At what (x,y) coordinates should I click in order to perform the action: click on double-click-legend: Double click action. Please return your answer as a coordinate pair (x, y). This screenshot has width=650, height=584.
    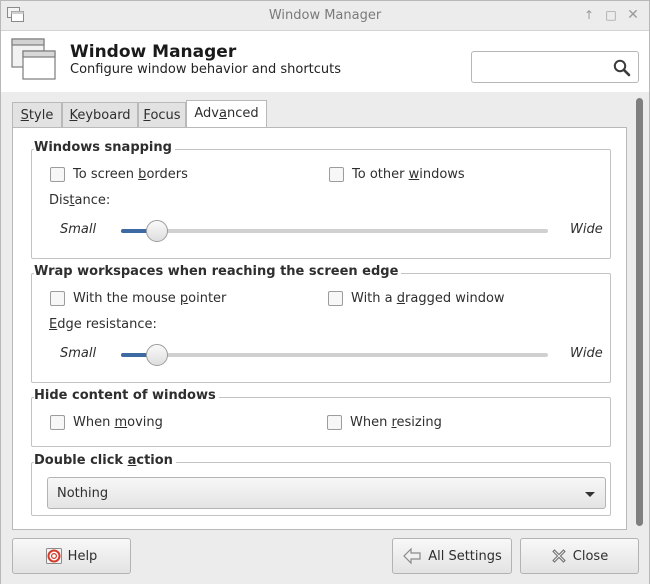
    Looking at the image, I should click on (105, 460).